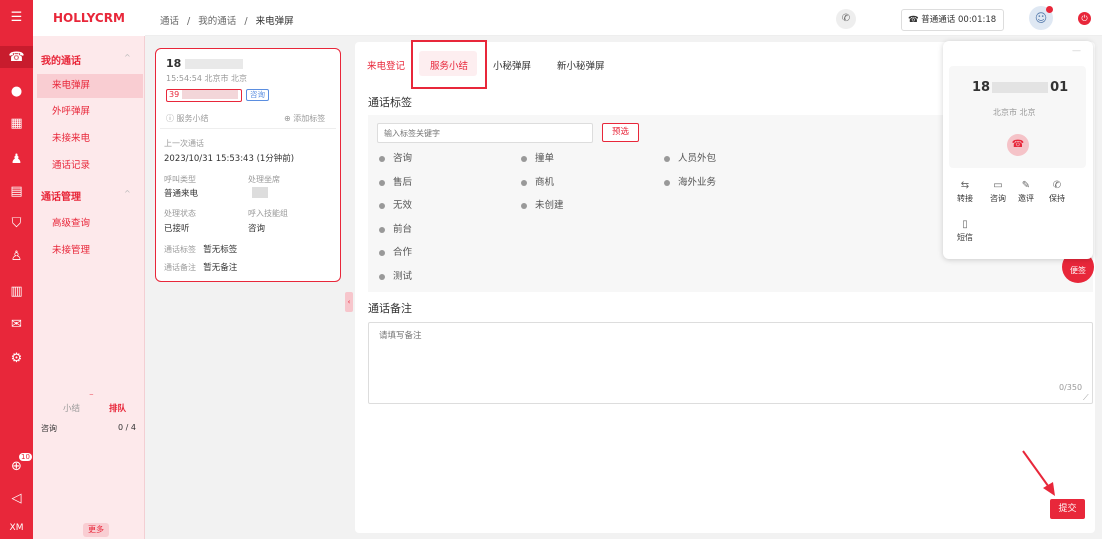  I want to click on notification-icon: ⊕ 10, so click(16, 465).